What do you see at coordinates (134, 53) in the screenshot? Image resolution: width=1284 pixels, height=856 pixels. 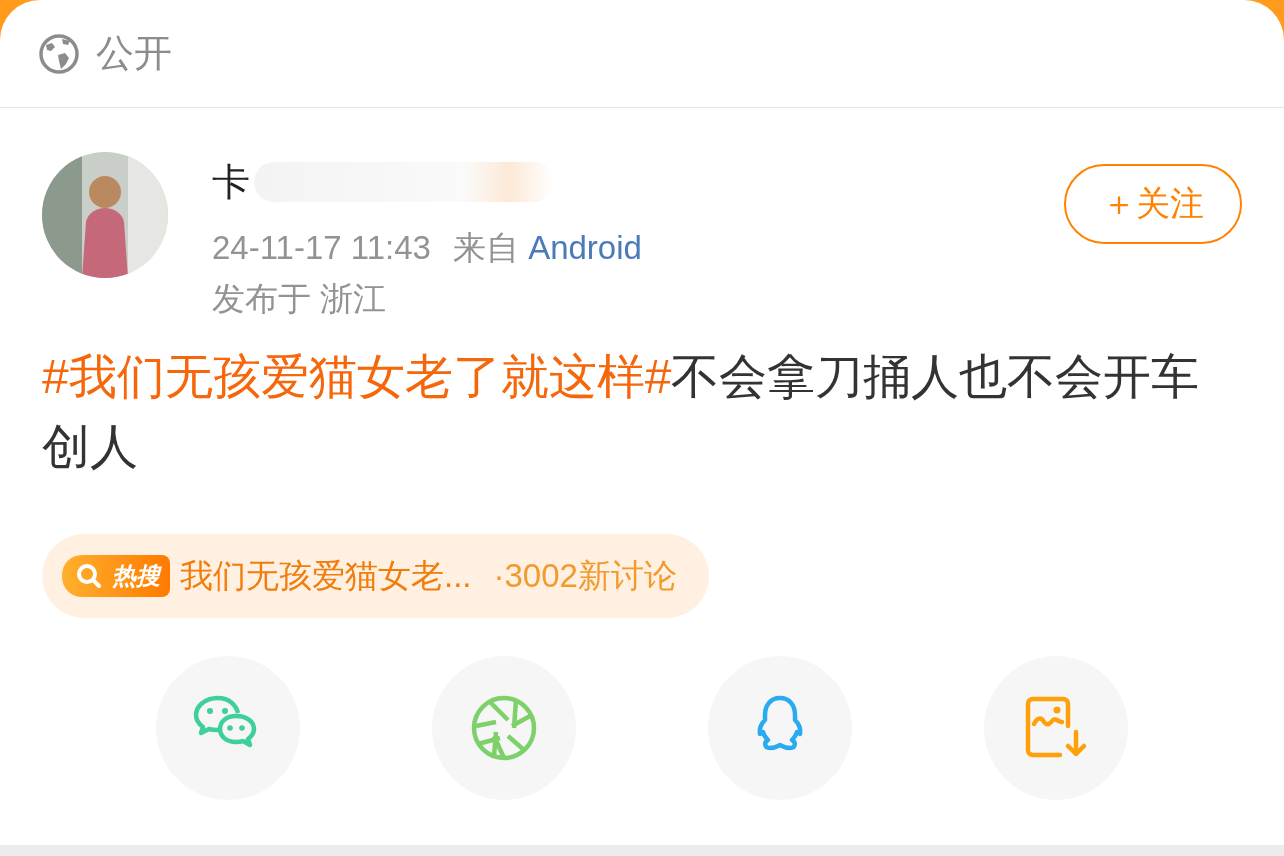 I see `visibility-label: 公开` at bounding box center [134, 53].